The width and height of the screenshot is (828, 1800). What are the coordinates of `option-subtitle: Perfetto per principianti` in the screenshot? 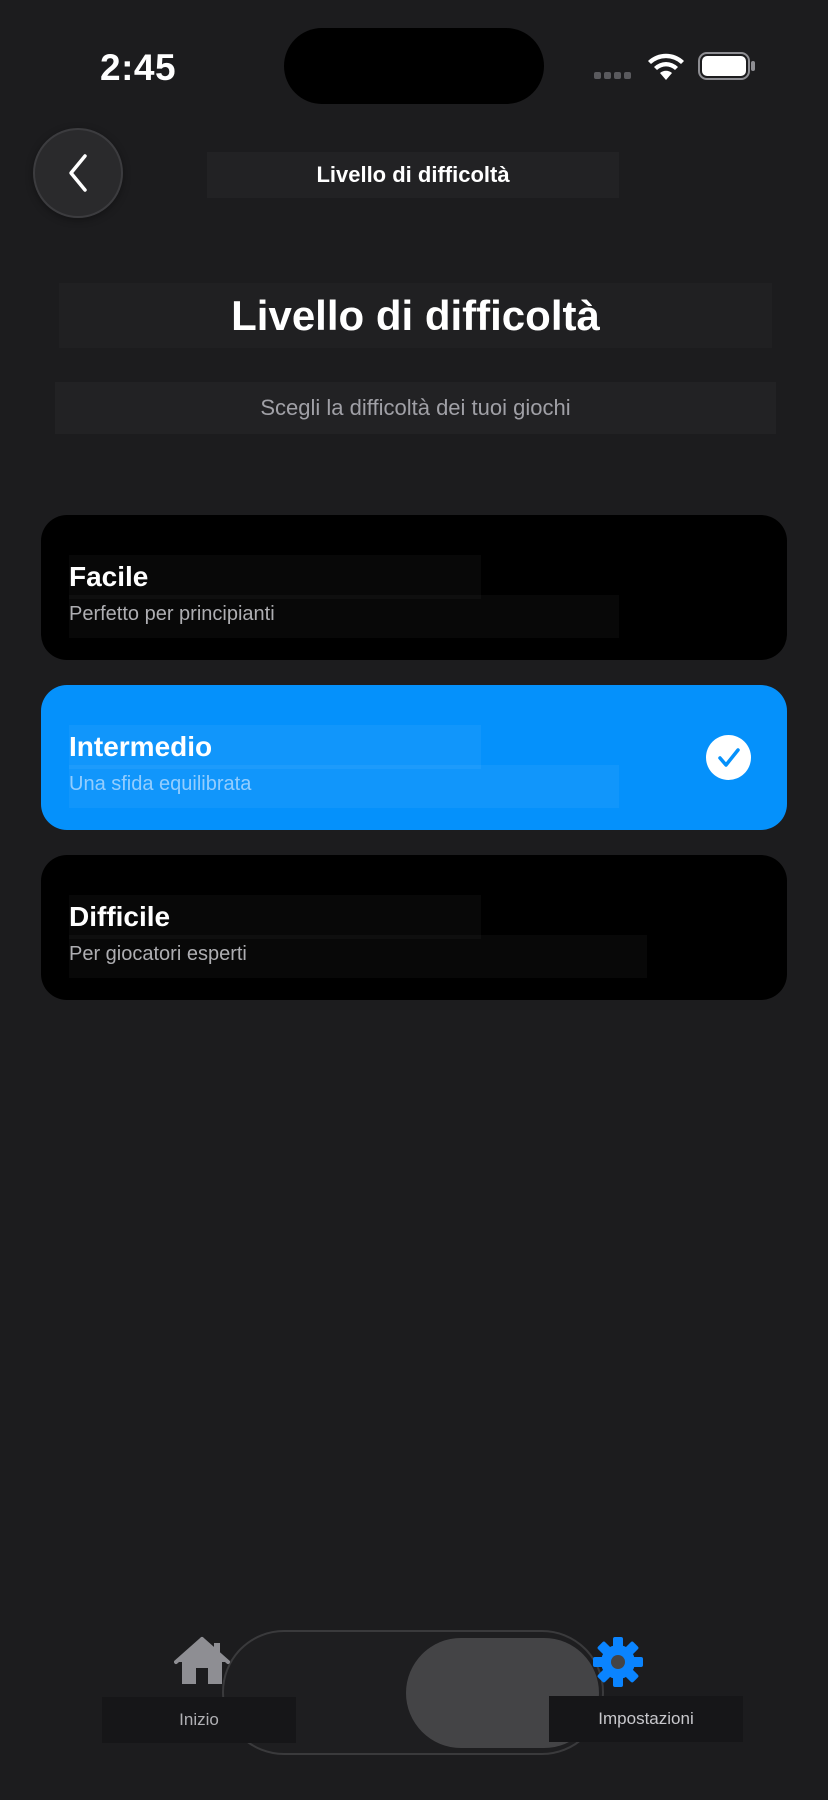 It's located at (172, 614).